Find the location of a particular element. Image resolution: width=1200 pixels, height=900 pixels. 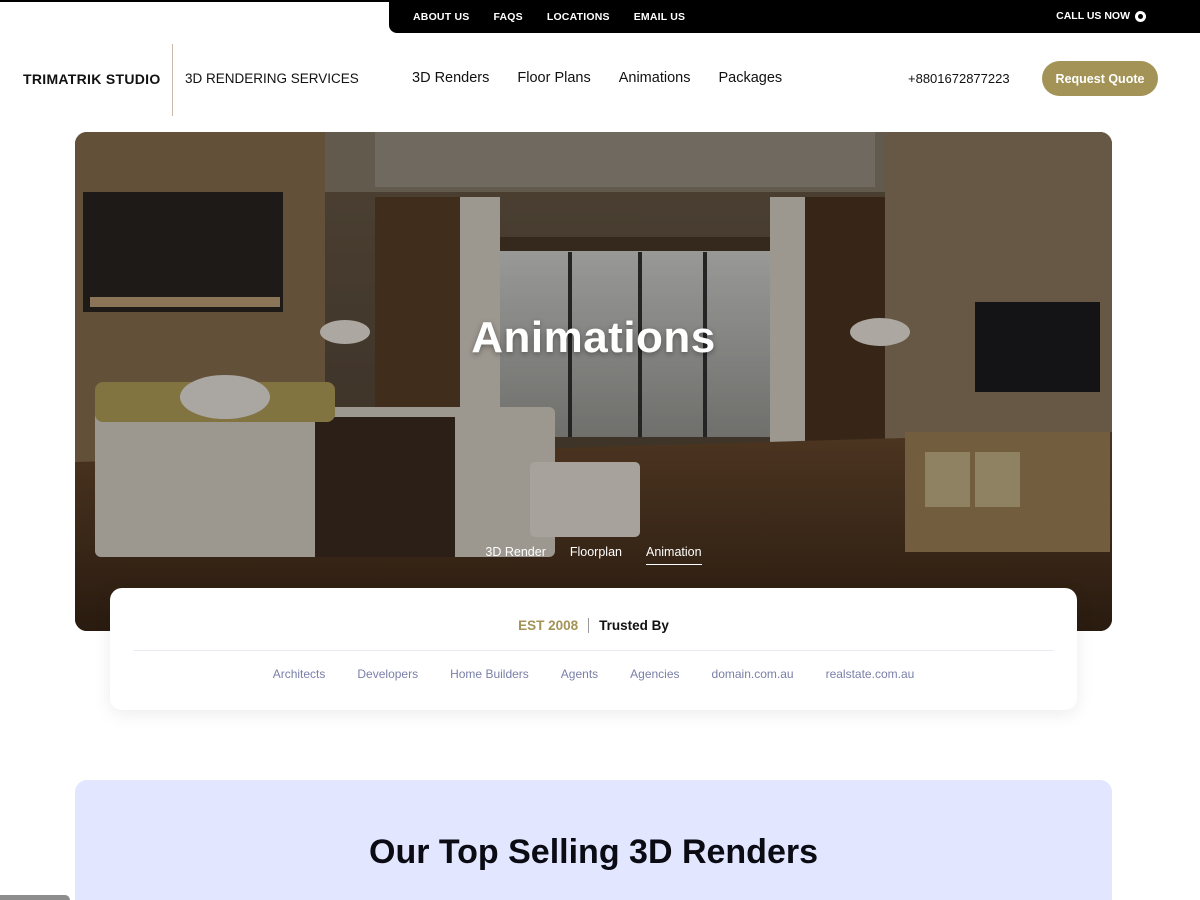

nav-3d-renders: 3D Renders is located at coordinates (450, 78).